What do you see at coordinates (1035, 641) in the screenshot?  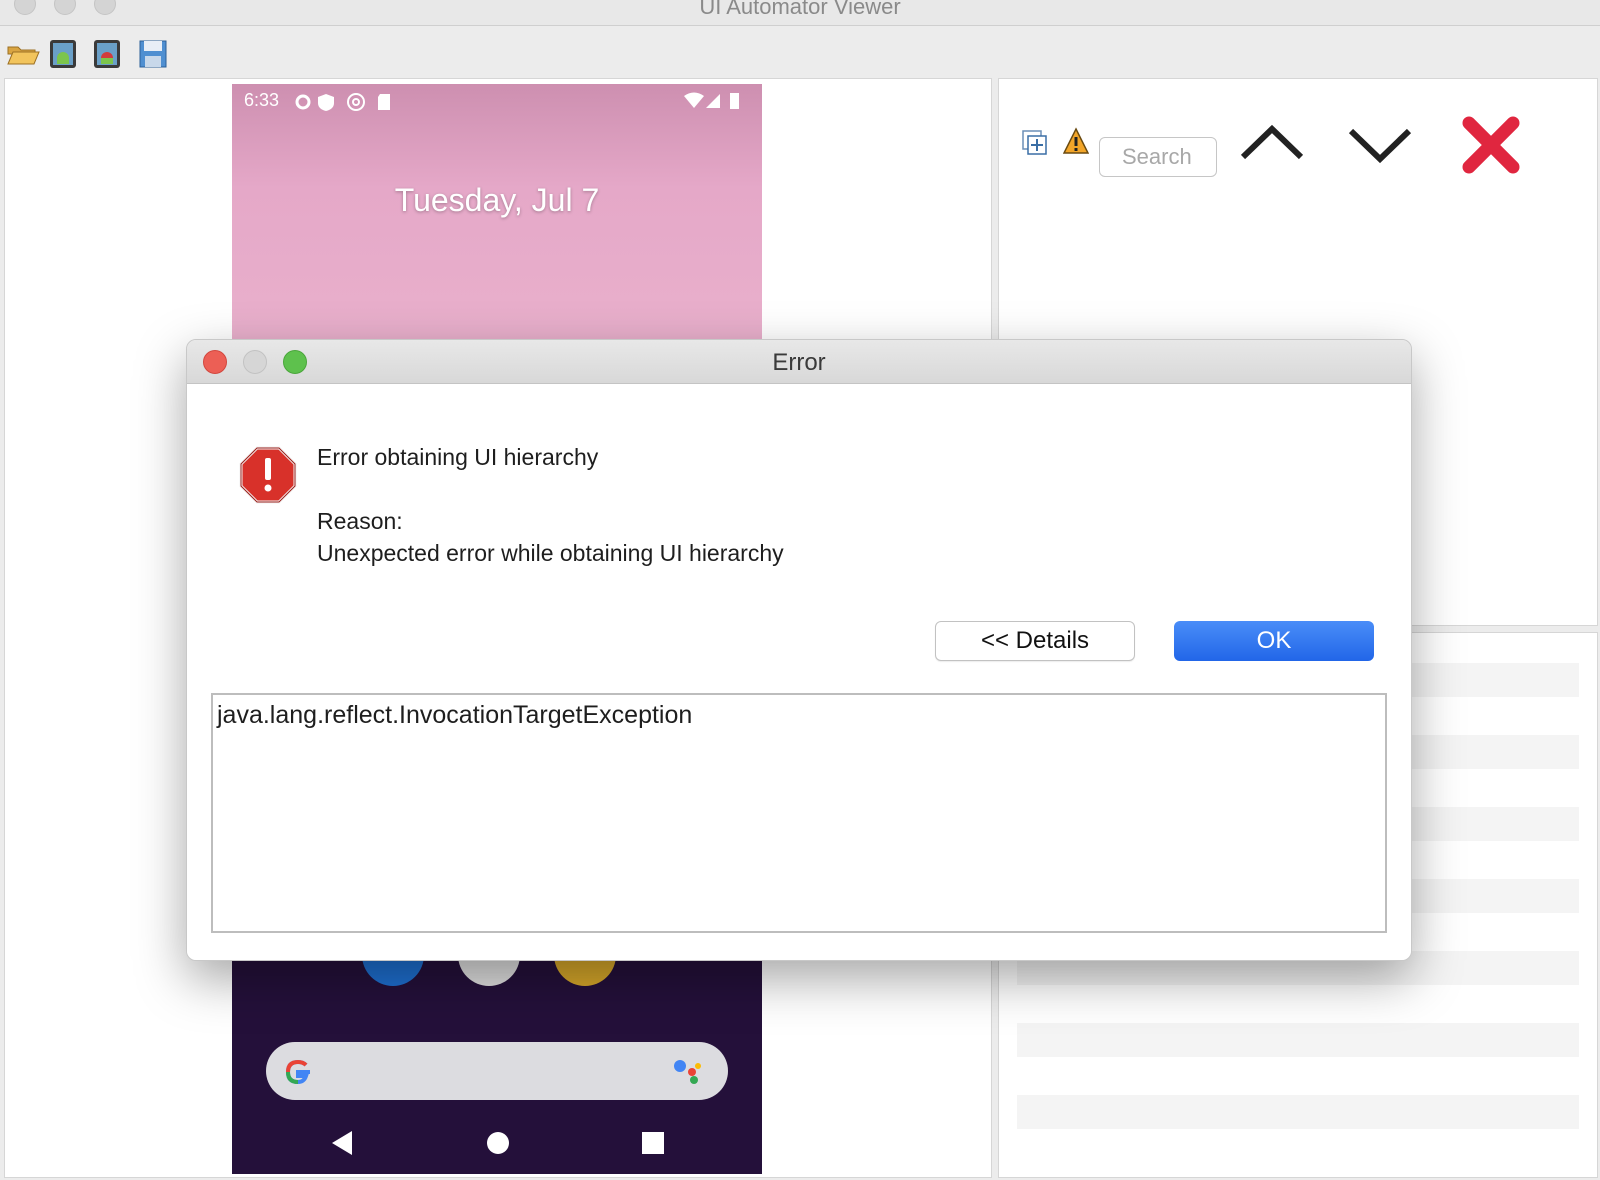 I see `details-button: << Details` at bounding box center [1035, 641].